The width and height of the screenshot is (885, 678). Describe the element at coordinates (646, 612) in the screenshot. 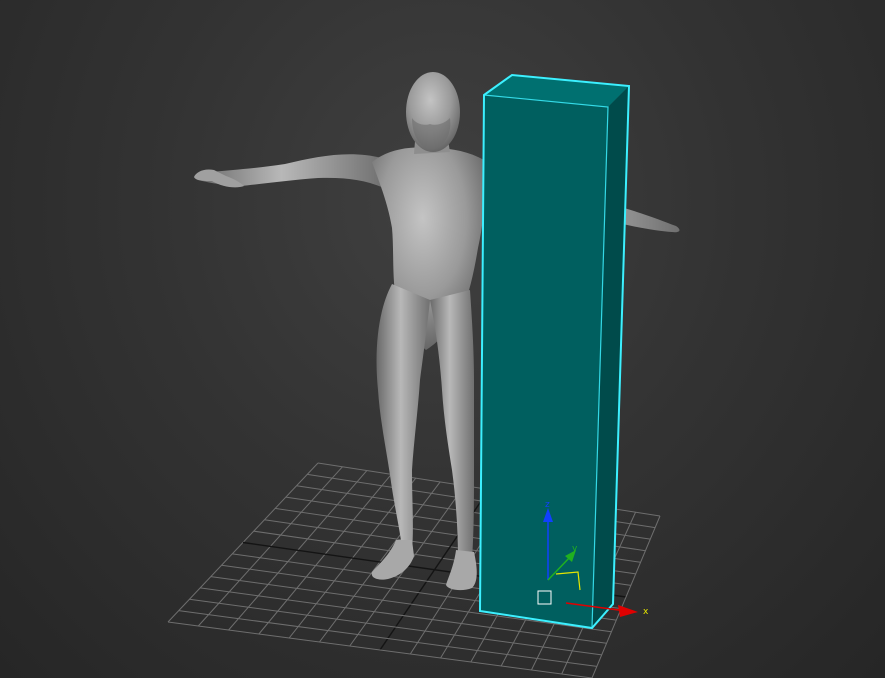

I see `gizmo-label-x: x` at that location.